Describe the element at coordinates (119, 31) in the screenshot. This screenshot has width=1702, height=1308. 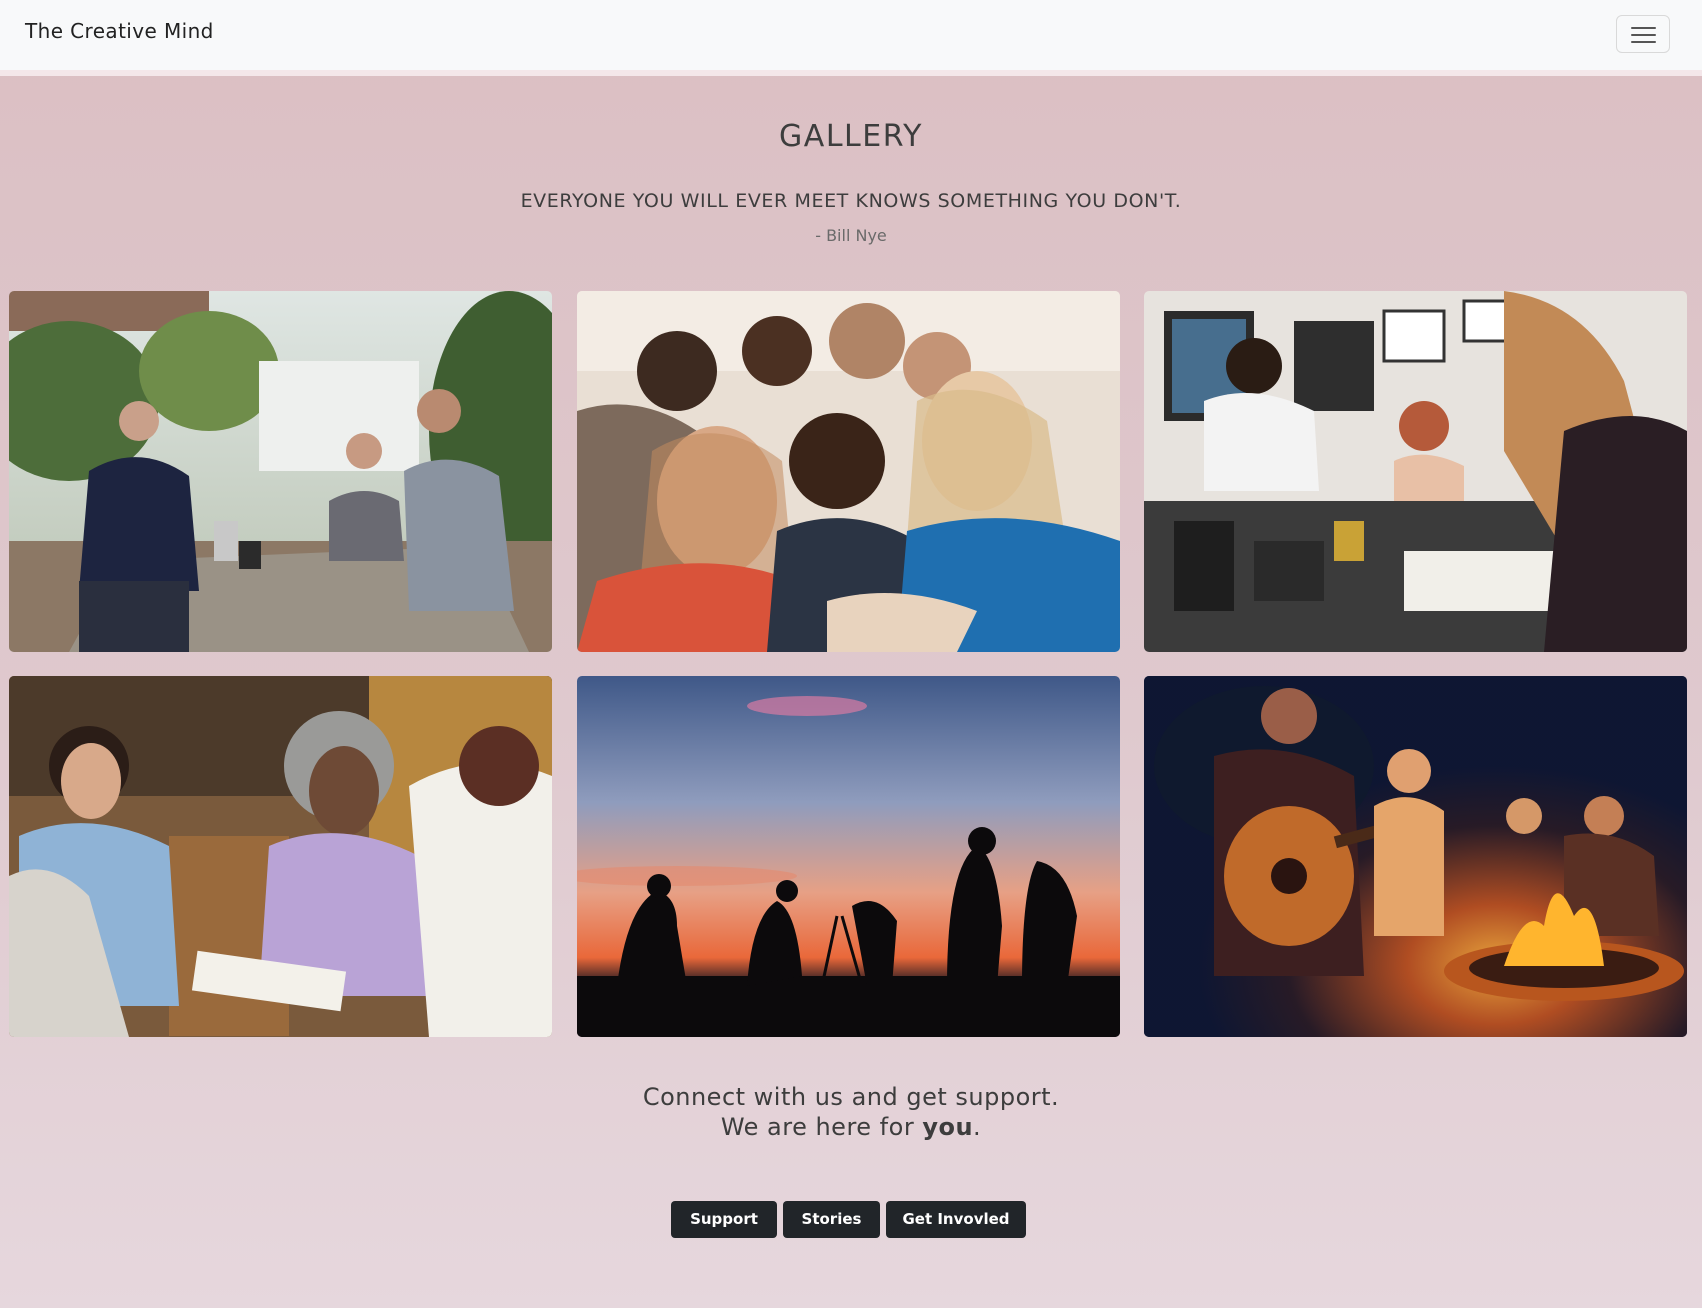
I see `brand-logo-text: The Creative Mind` at that location.